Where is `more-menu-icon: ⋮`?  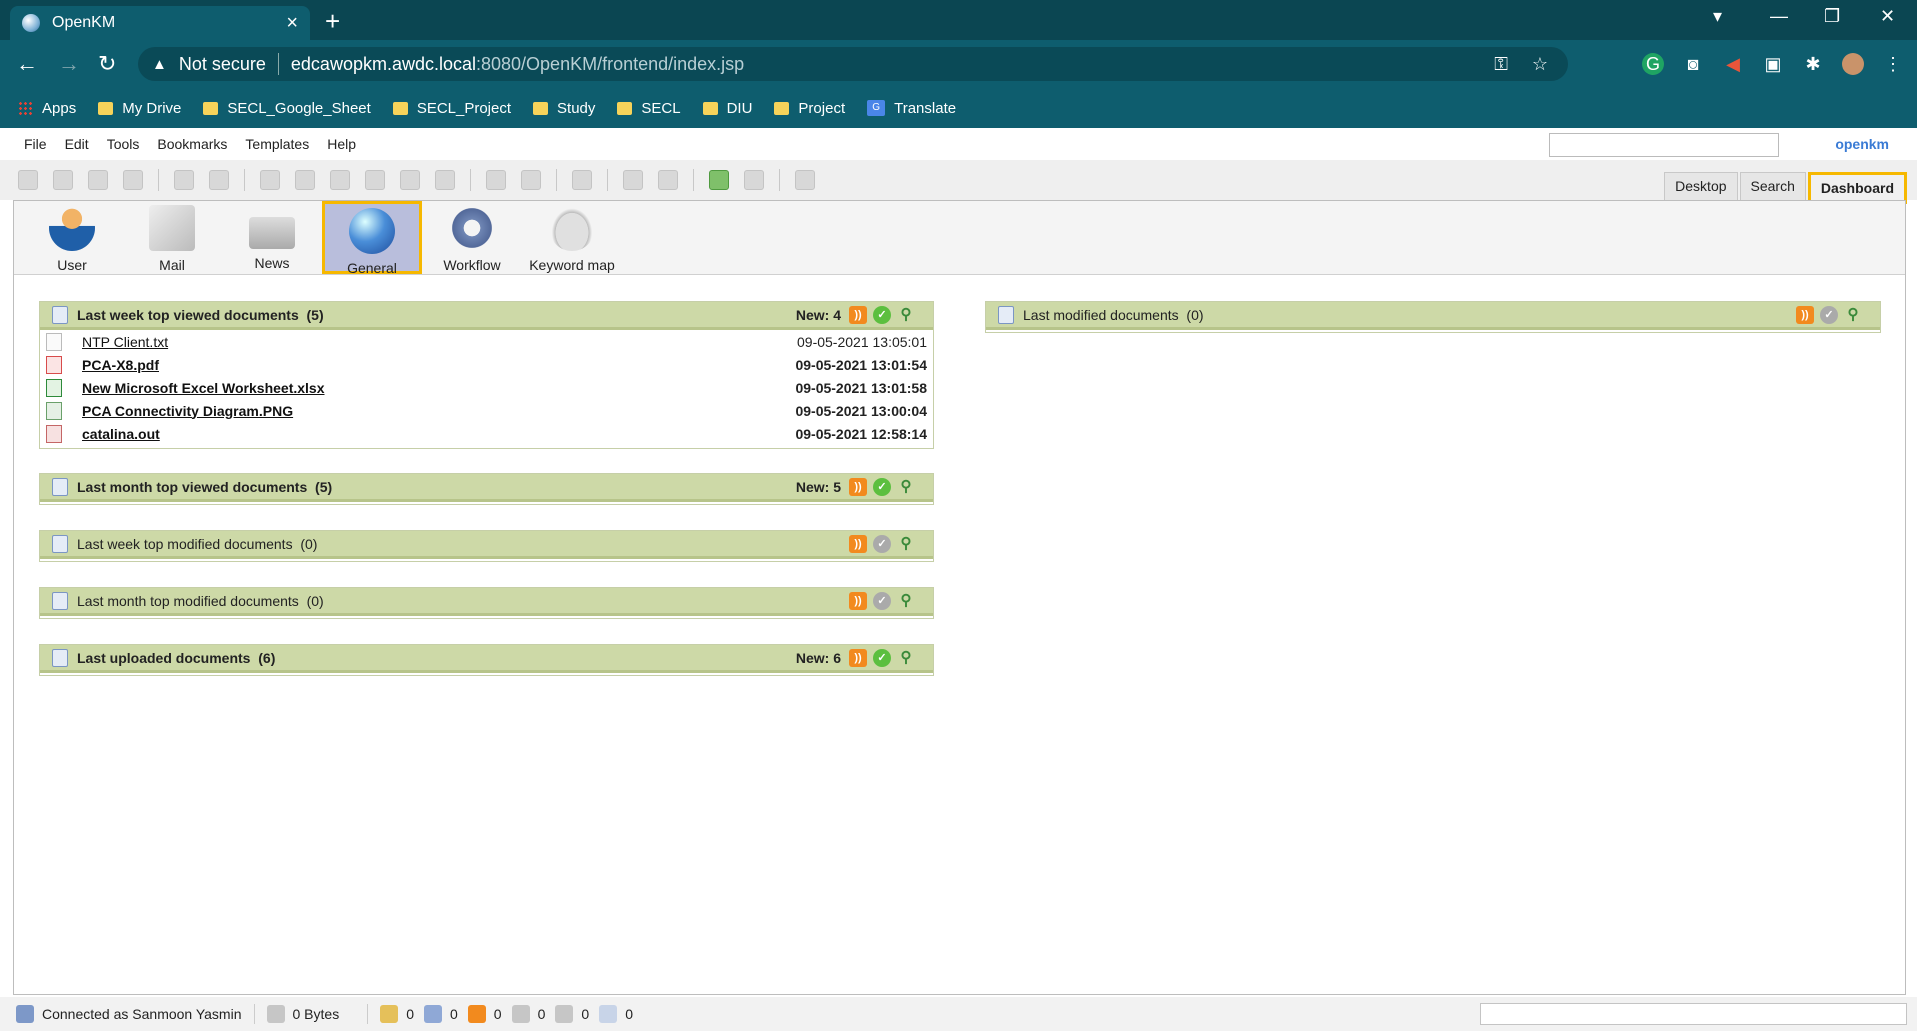 more-menu-icon: ⋮ is located at coordinates (1893, 64).